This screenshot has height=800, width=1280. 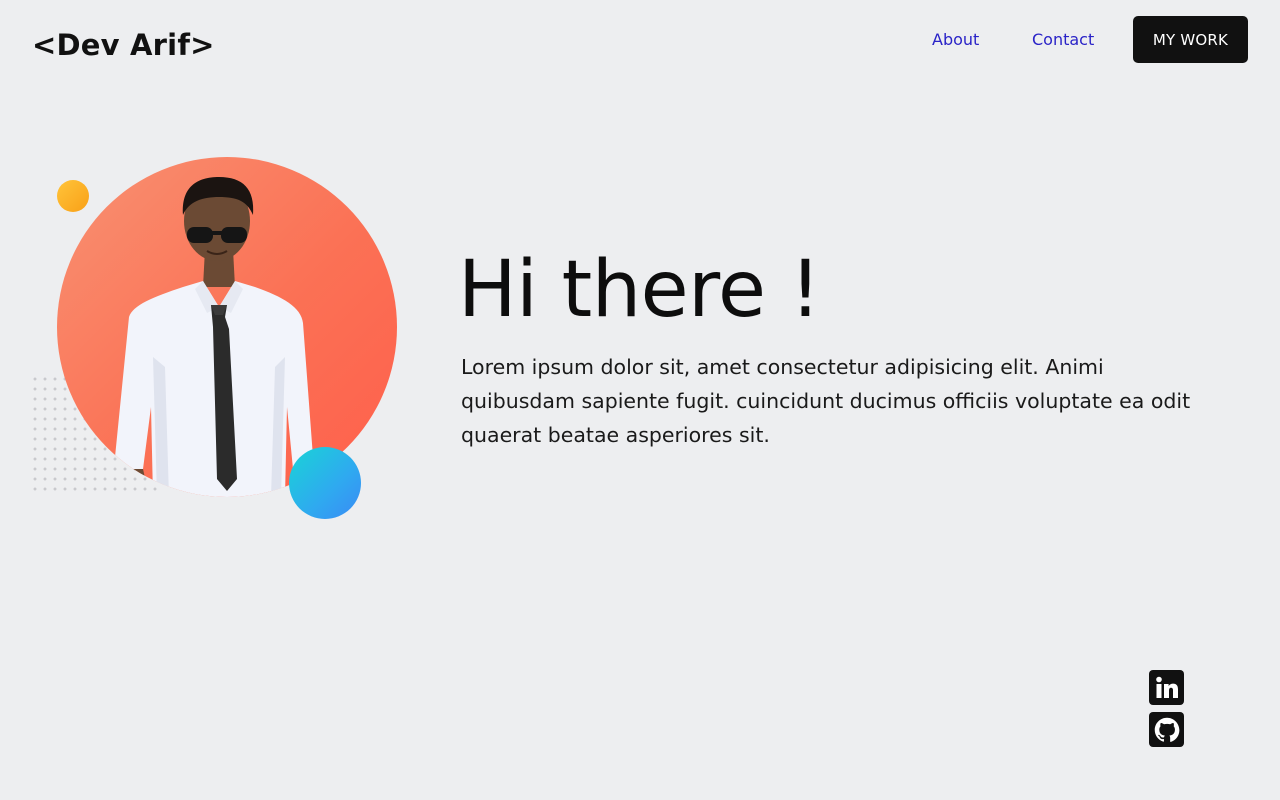 I want to click on linkedin-link, so click(x=1166, y=687).